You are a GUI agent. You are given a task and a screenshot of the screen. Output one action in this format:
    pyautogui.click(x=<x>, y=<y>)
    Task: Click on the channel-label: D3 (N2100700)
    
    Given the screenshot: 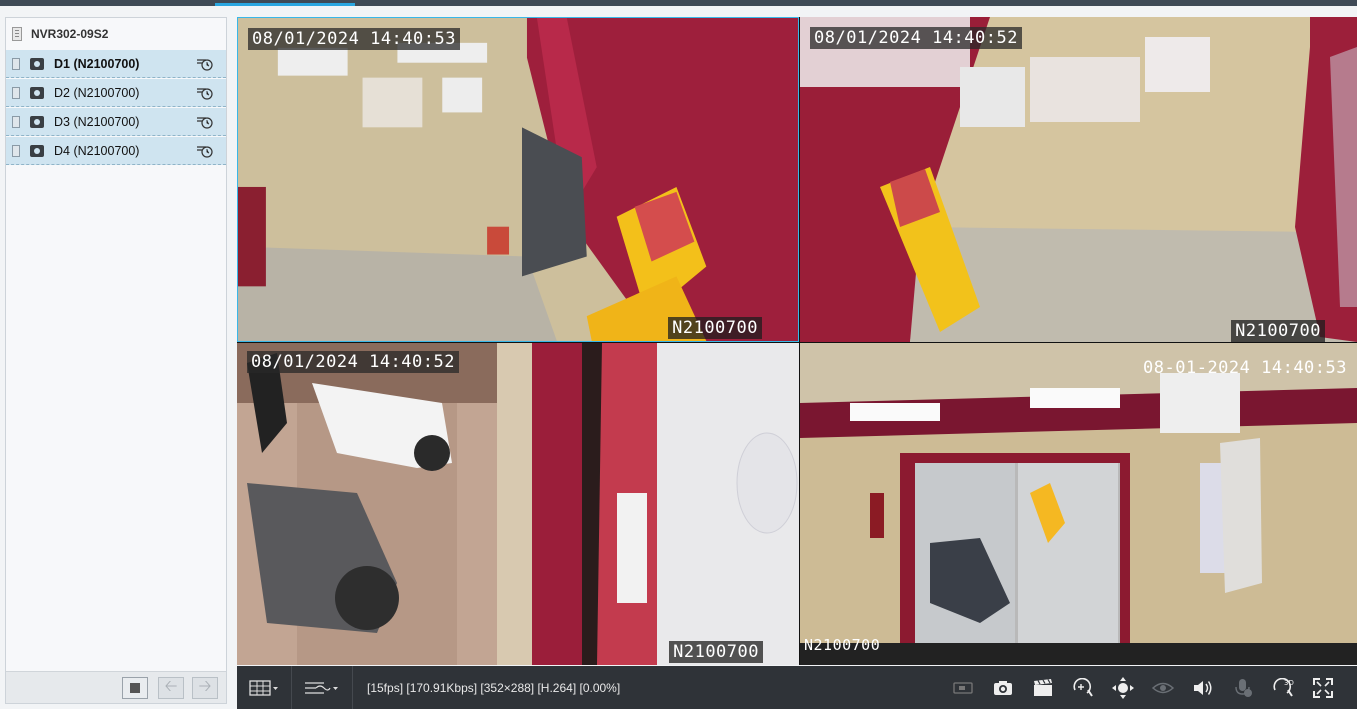 What is the action you would take?
    pyautogui.click(x=97, y=121)
    